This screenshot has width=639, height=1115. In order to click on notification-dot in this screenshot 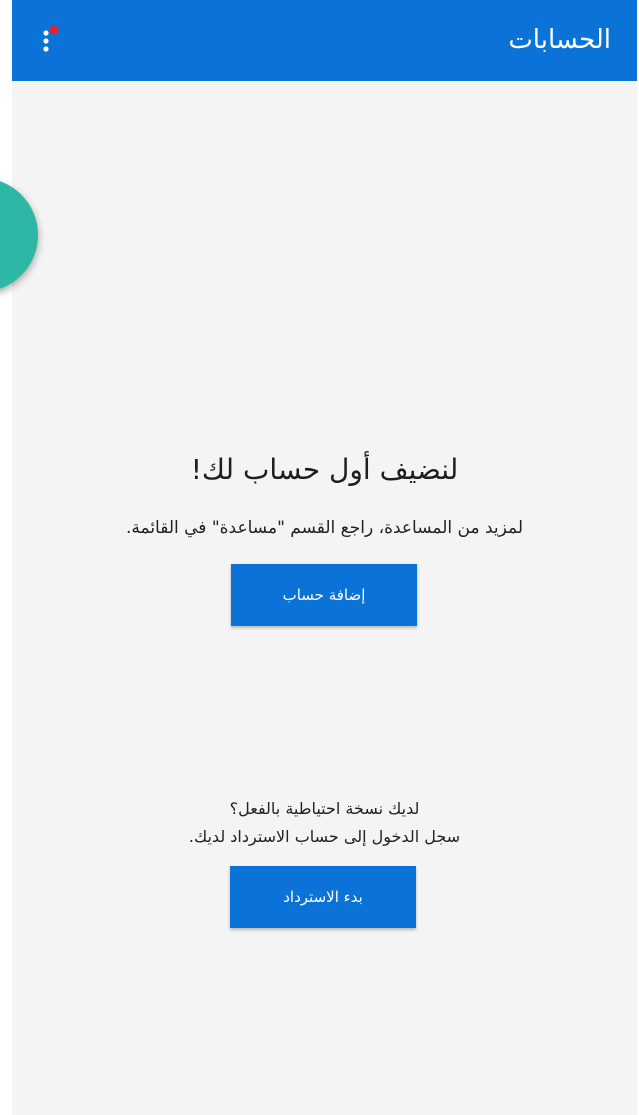, I will do `click(54, 30)`.